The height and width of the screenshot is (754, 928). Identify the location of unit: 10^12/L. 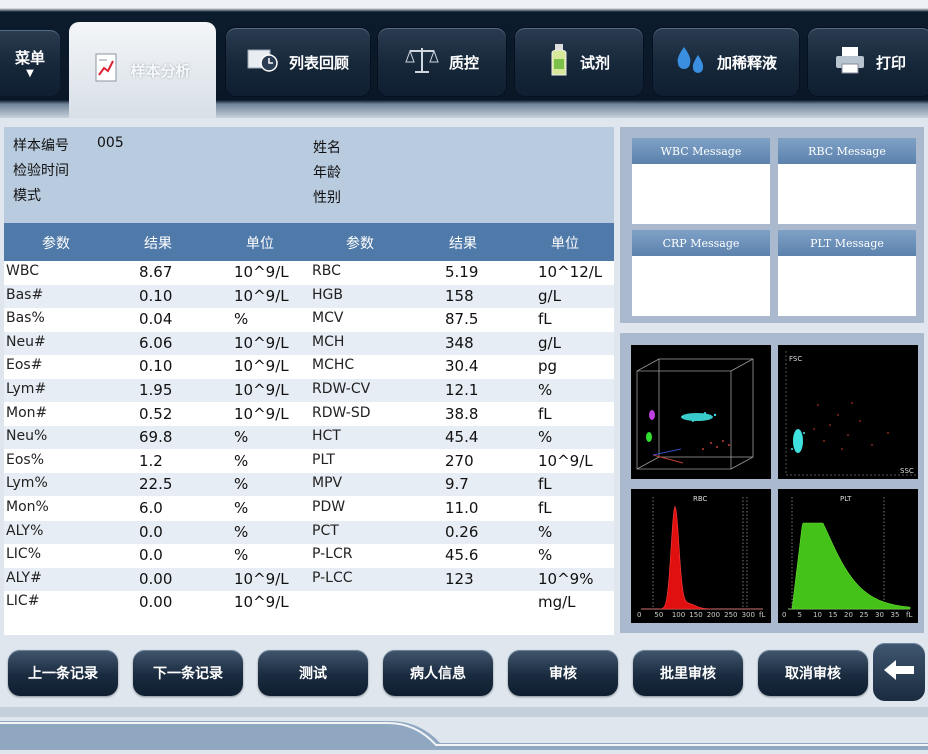
(570, 272).